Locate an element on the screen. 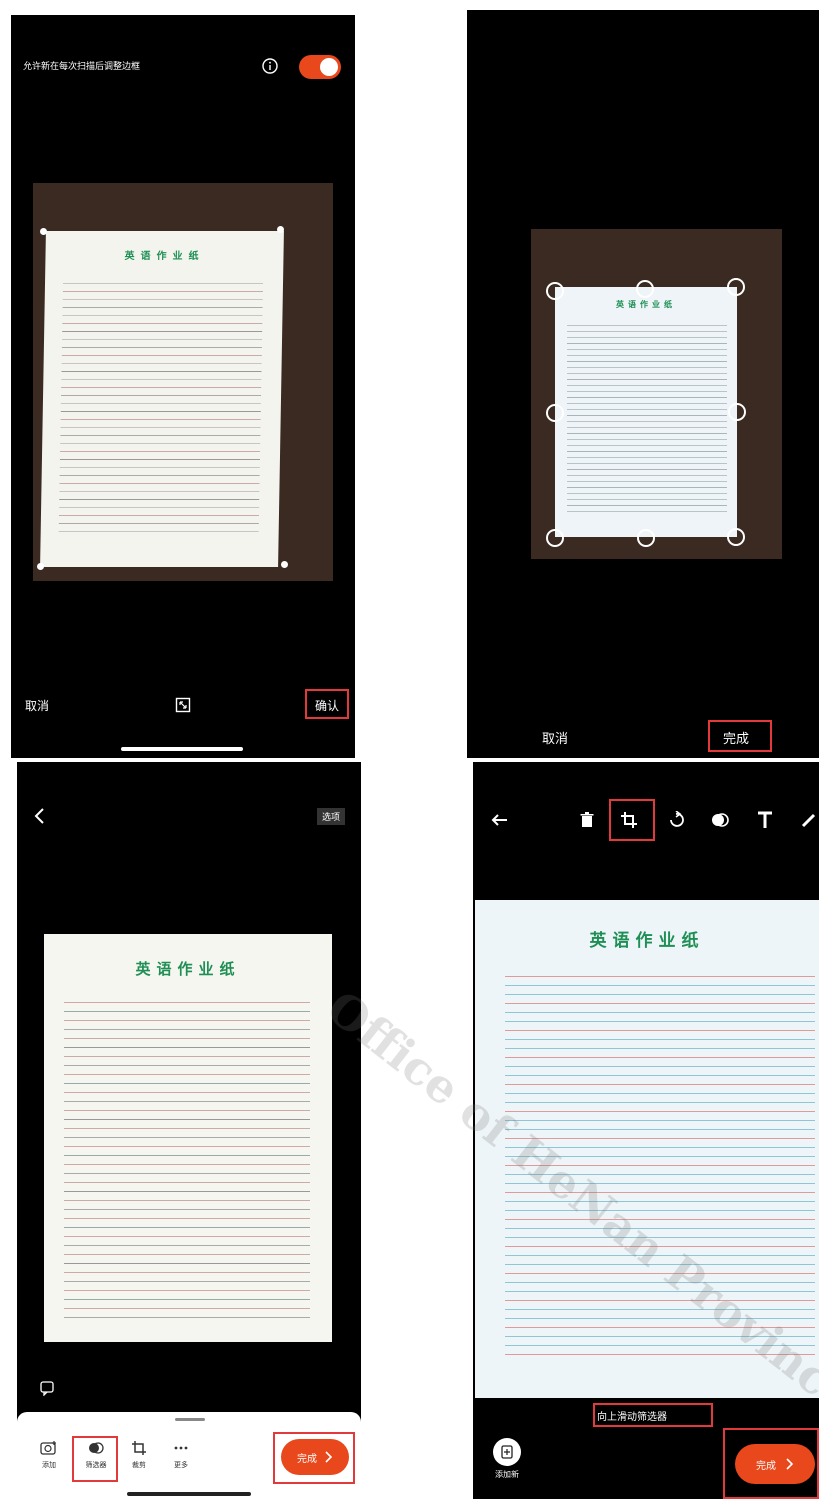  toolbar-label: 裁剪 is located at coordinates (139, 1465).